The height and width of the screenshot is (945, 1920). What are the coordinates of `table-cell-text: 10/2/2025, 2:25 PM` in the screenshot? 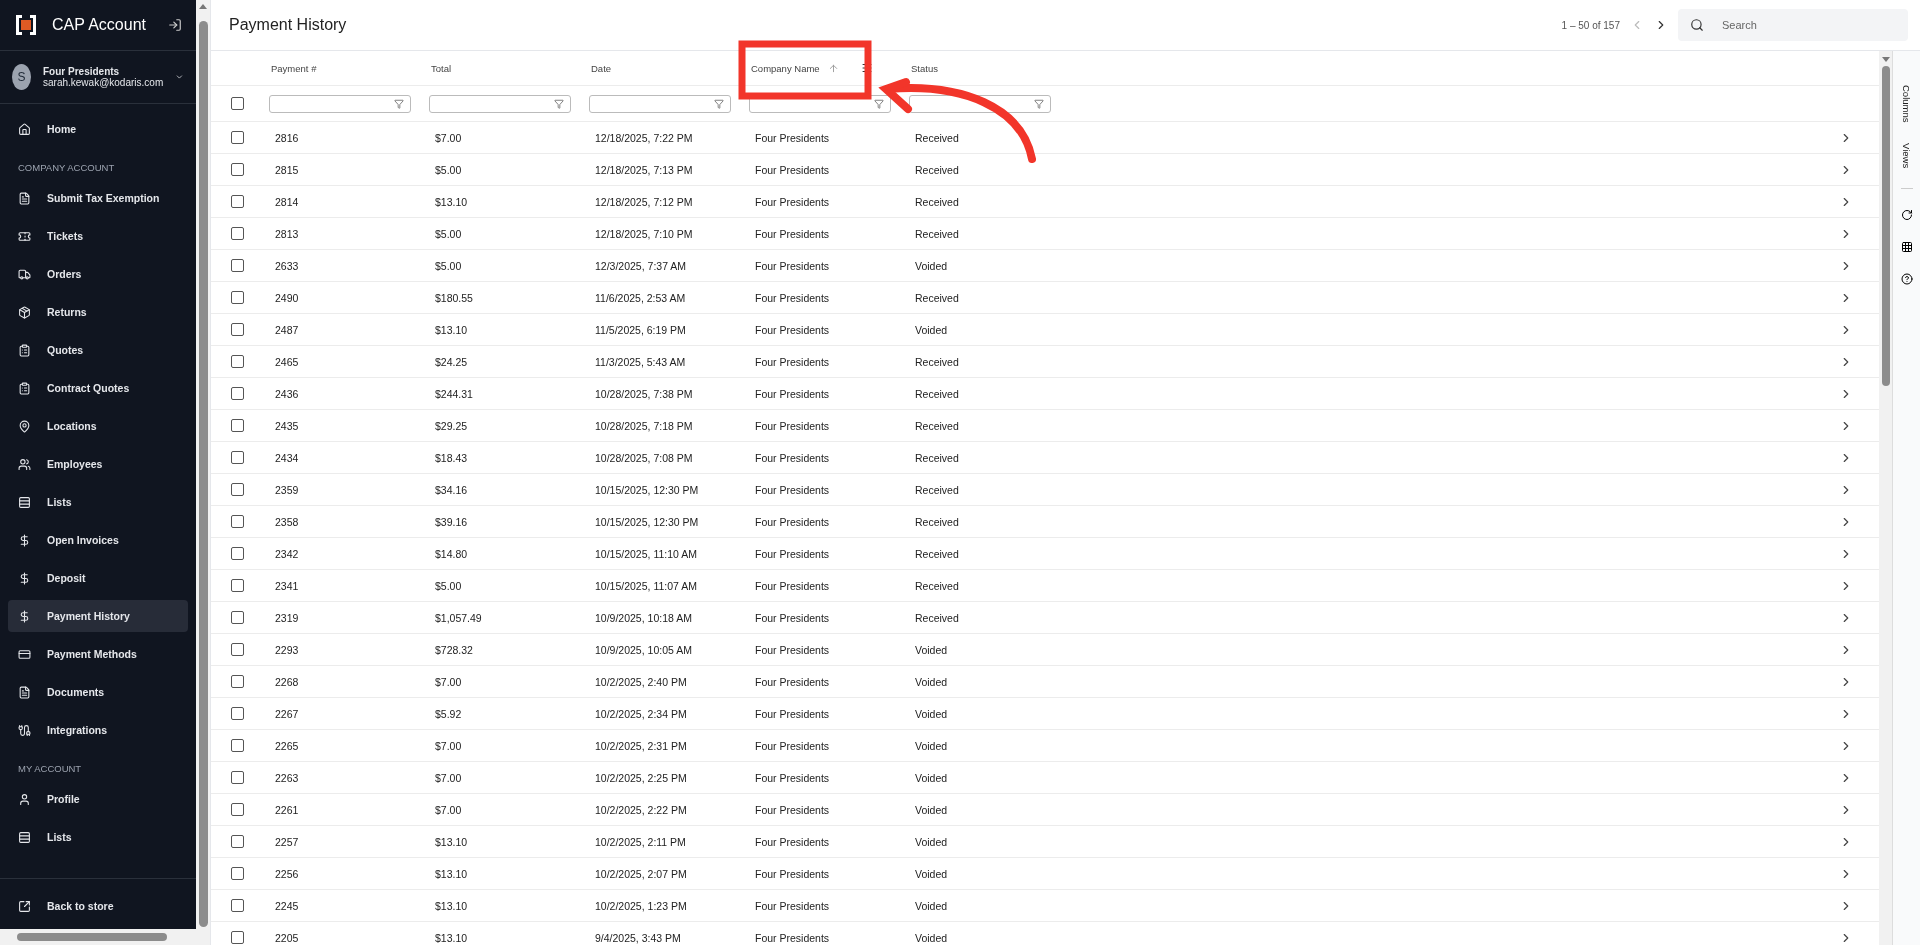 It's located at (641, 777).